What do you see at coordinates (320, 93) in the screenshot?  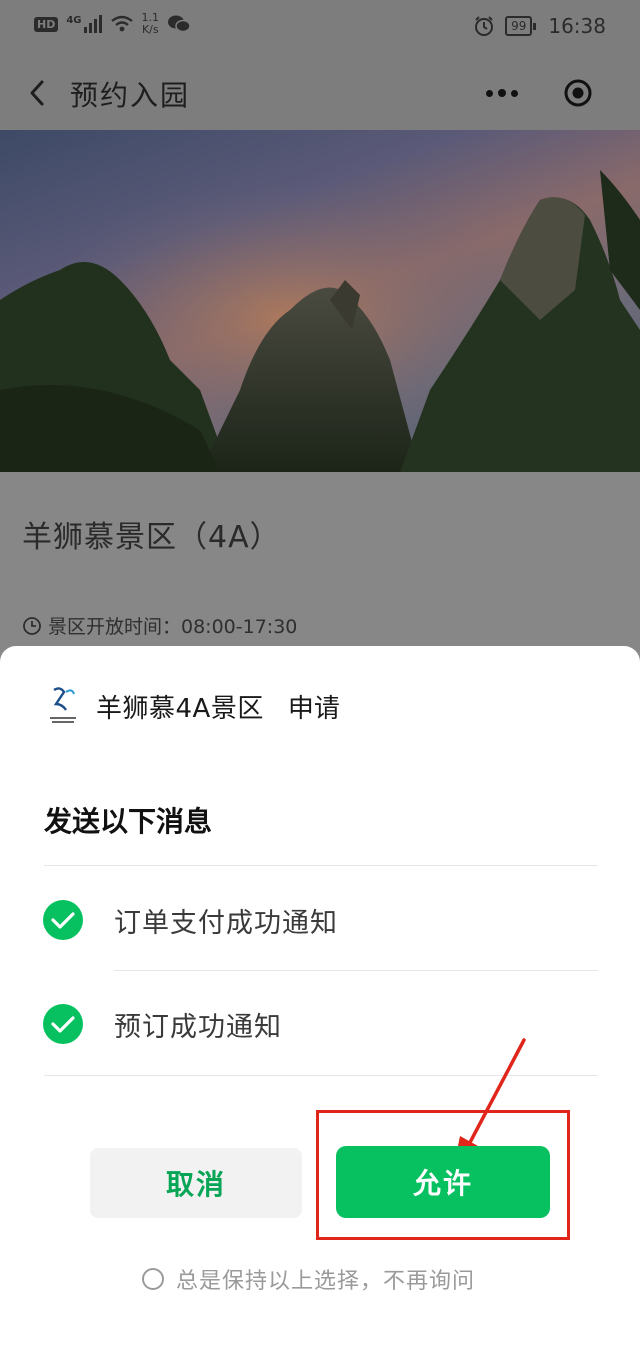 I see `nav-bar: 预约入园` at bounding box center [320, 93].